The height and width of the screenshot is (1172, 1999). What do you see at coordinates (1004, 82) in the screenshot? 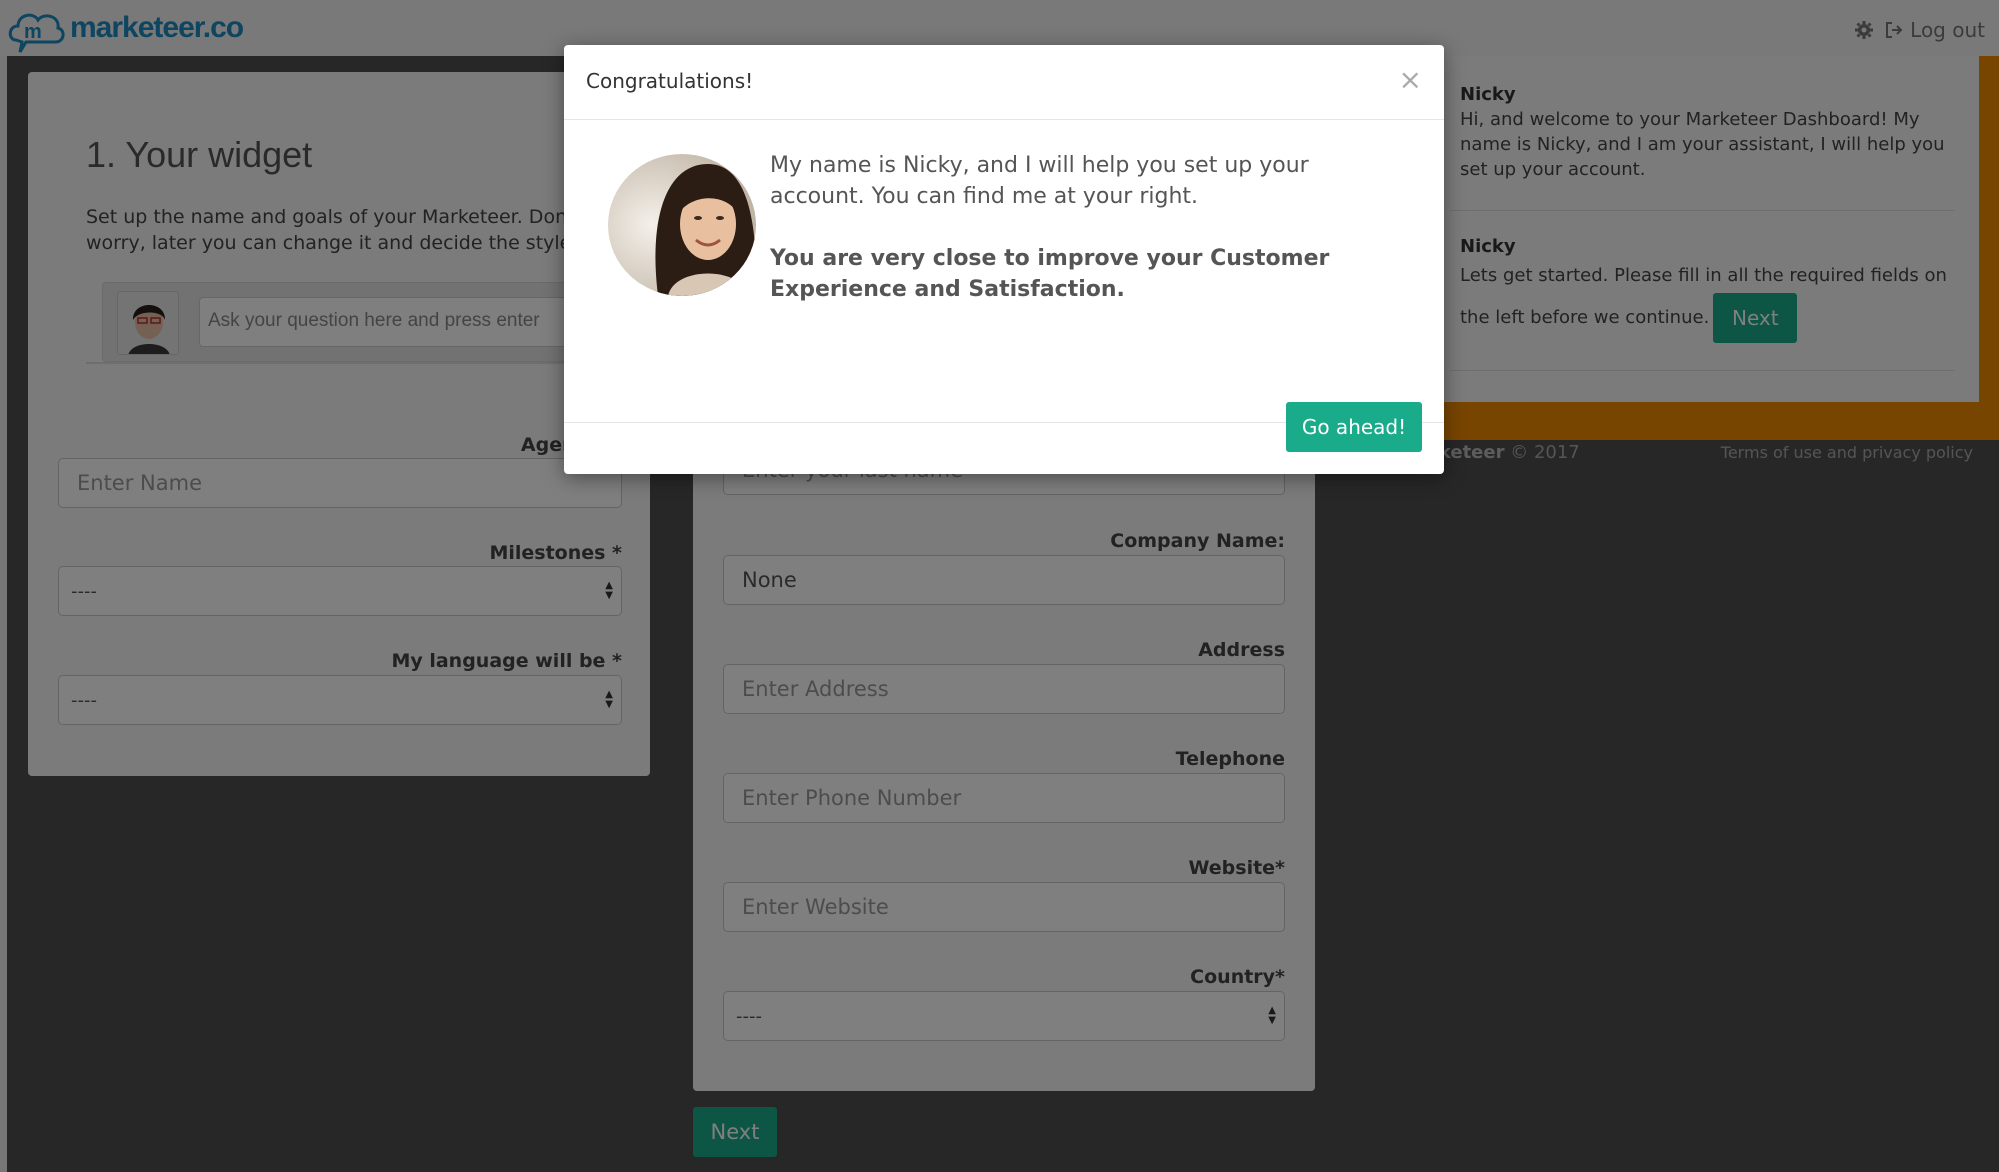
I see `modal-header: Congratulations! ×` at bounding box center [1004, 82].